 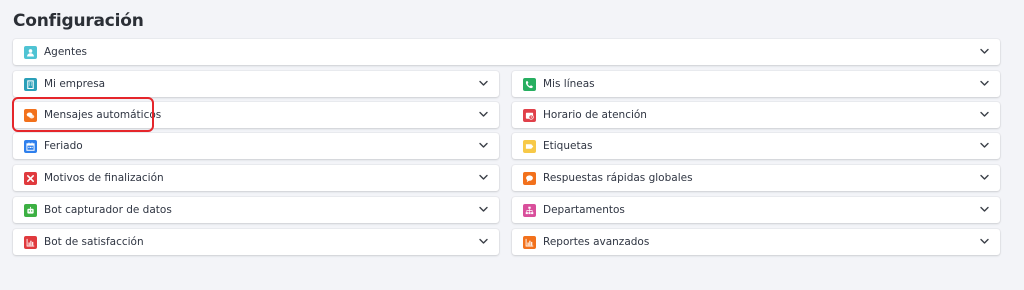 What do you see at coordinates (756, 242) in the screenshot?
I see `accordion-reportes-avanzados: Reportes avanzados` at bounding box center [756, 242].